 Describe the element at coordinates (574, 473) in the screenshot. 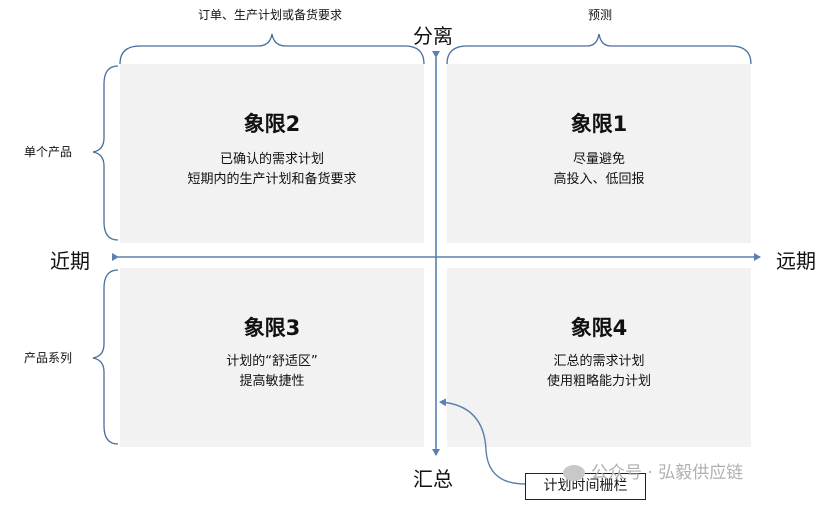

I see `wechat-icon` at that location.